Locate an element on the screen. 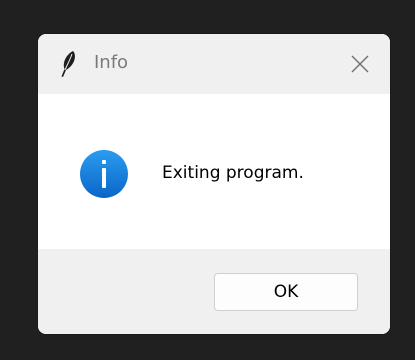 This screenshot has height=360, width=415. feather-icon is located at coordinates (68, 64).